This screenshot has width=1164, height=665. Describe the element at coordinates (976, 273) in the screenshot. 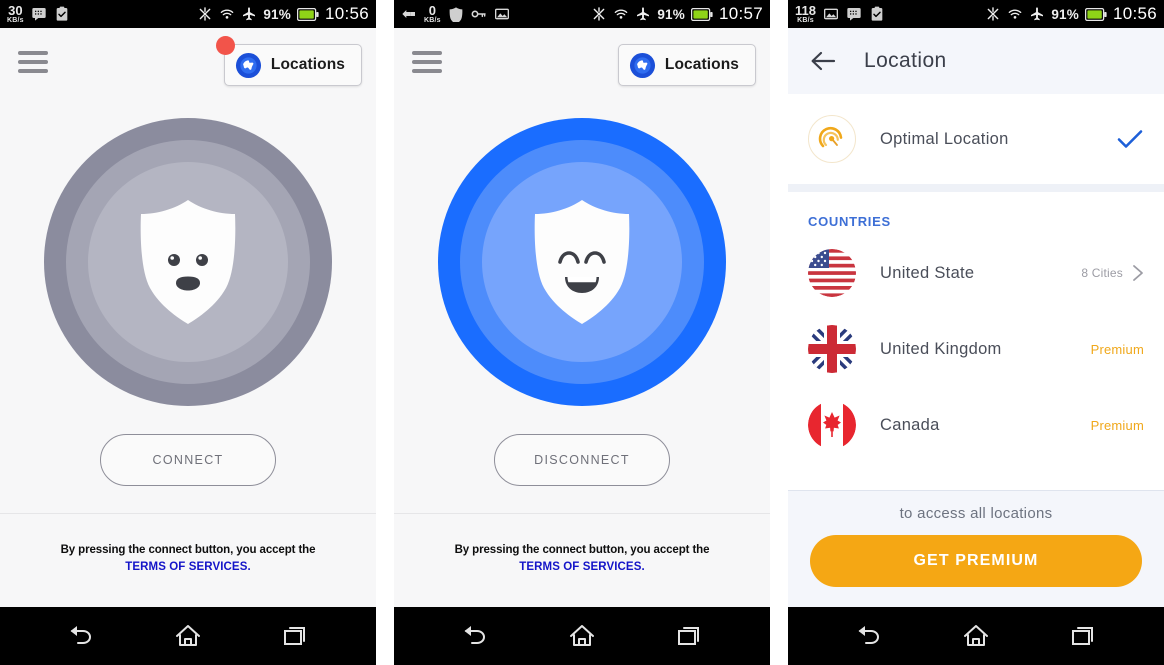

I see `table-row: United State 8 Cities` at that location.